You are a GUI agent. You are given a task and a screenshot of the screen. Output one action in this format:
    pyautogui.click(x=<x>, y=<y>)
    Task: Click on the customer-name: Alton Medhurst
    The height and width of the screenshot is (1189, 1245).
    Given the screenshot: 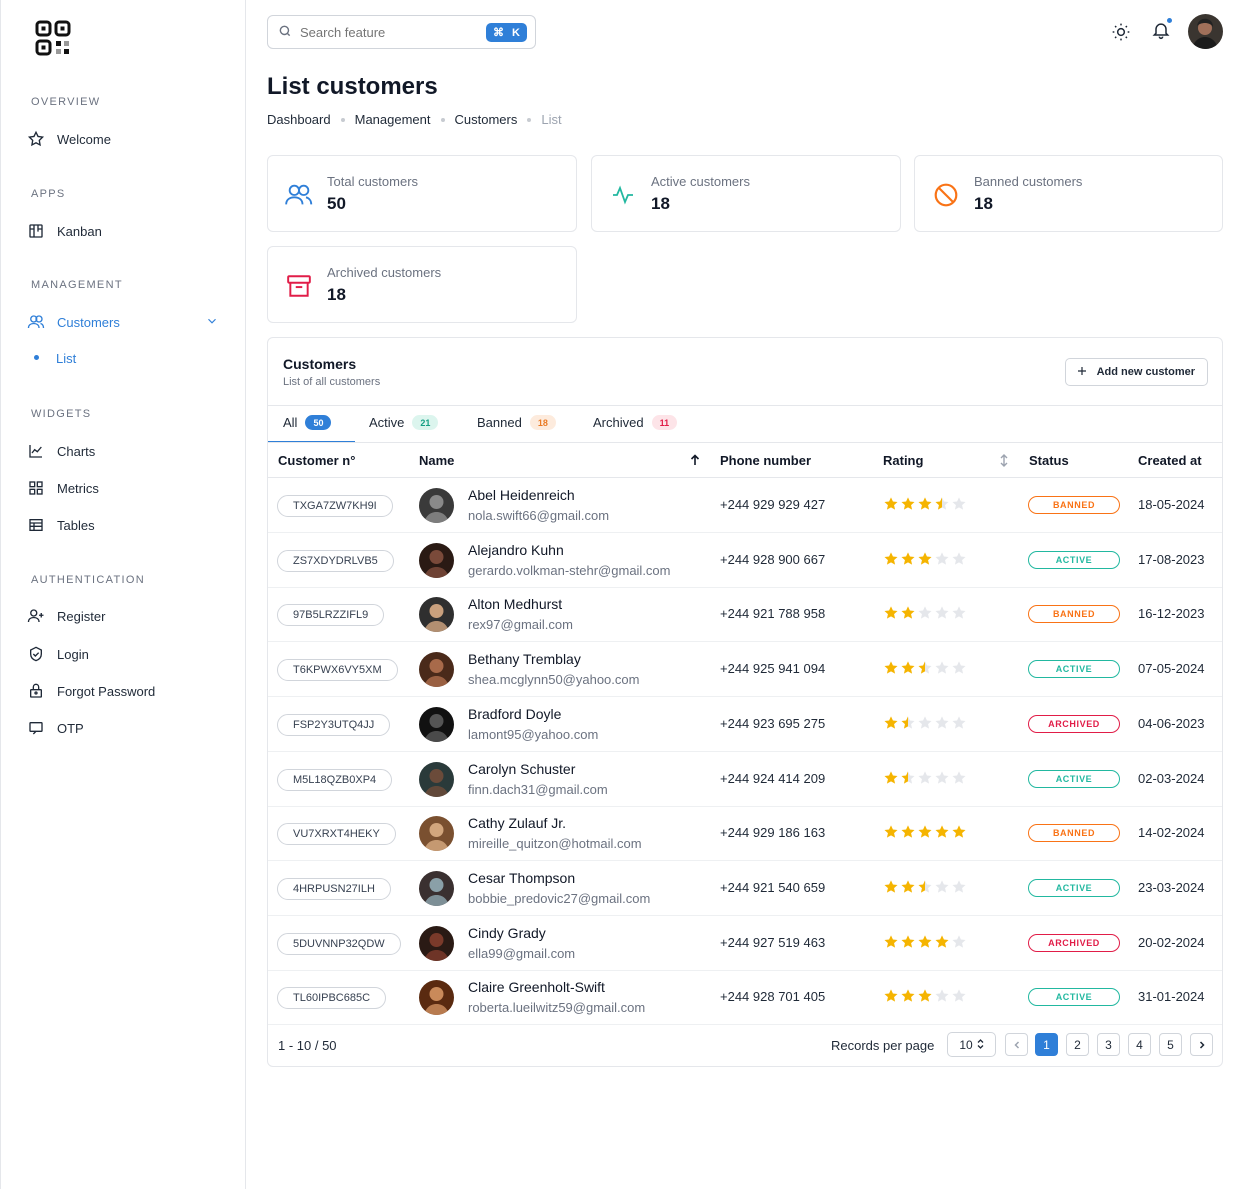 What is the action you would take?
    pyautogui.click(x=515, y=604)
    